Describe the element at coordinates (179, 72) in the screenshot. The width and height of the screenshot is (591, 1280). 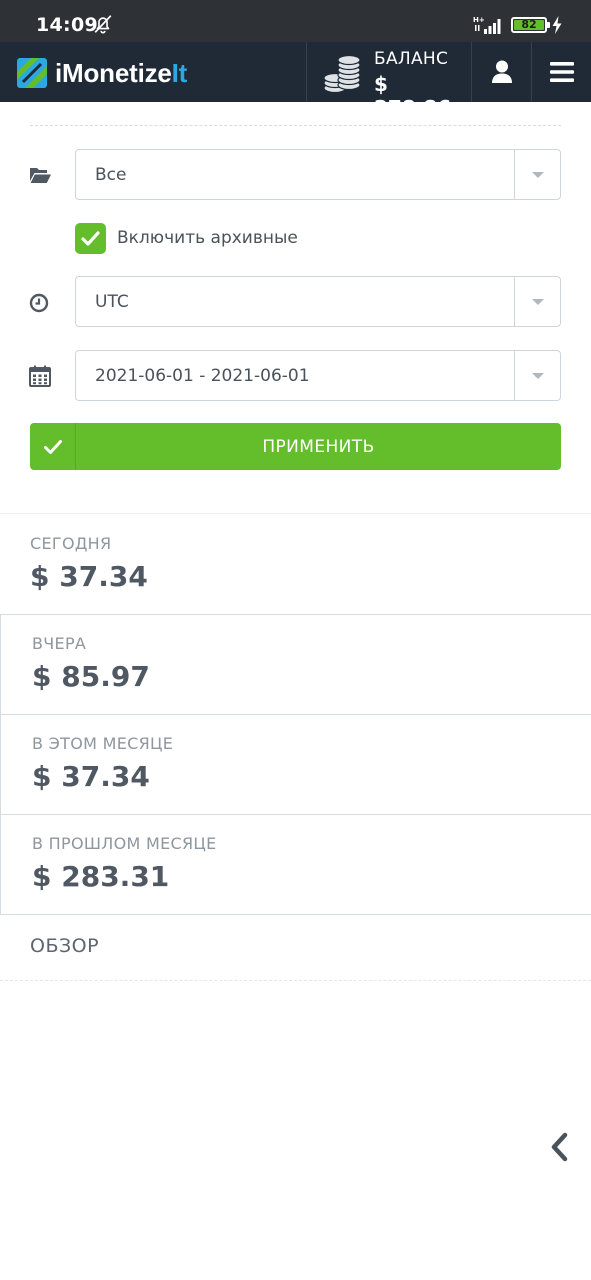
I see `brand-name-accent: It` at that location.